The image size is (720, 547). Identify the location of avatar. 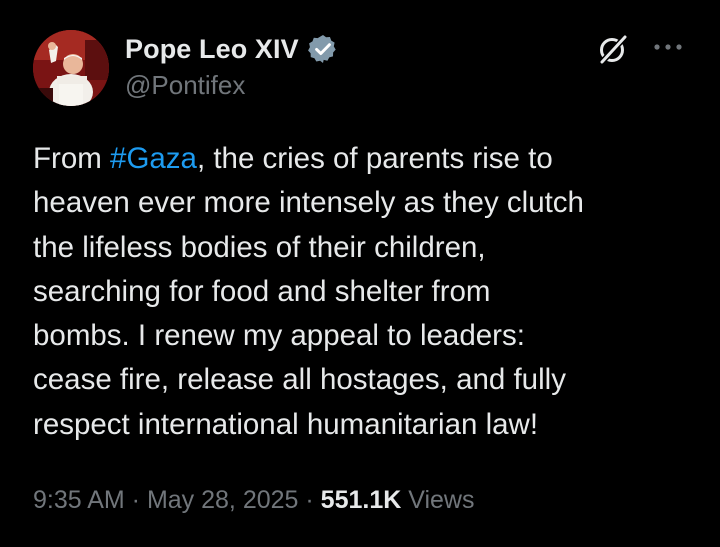
(71, 68).